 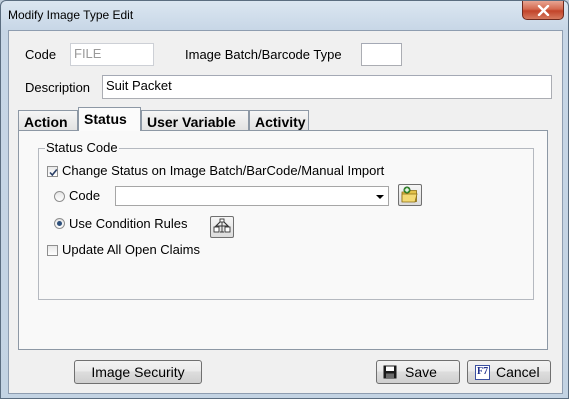 What do you see at coordinates (71, 15) in the screenshot?
I see `window-title: Modify Image Type Edit` at bounding box center [71, 15].